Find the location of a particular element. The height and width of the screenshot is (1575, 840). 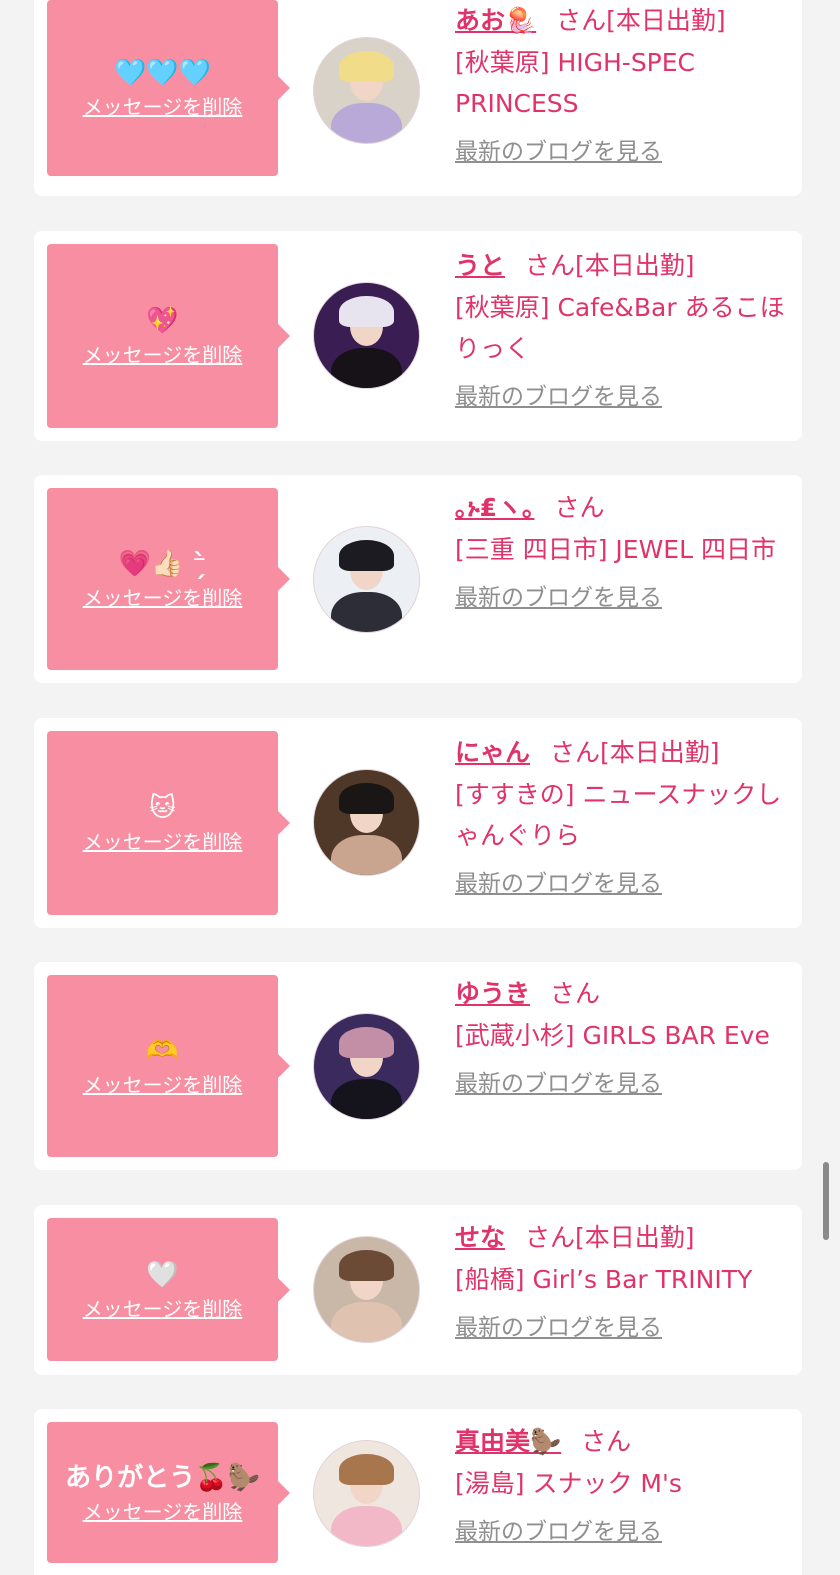

name-line: せな さん[本日出勤] is located at coordinates (625, 1238).